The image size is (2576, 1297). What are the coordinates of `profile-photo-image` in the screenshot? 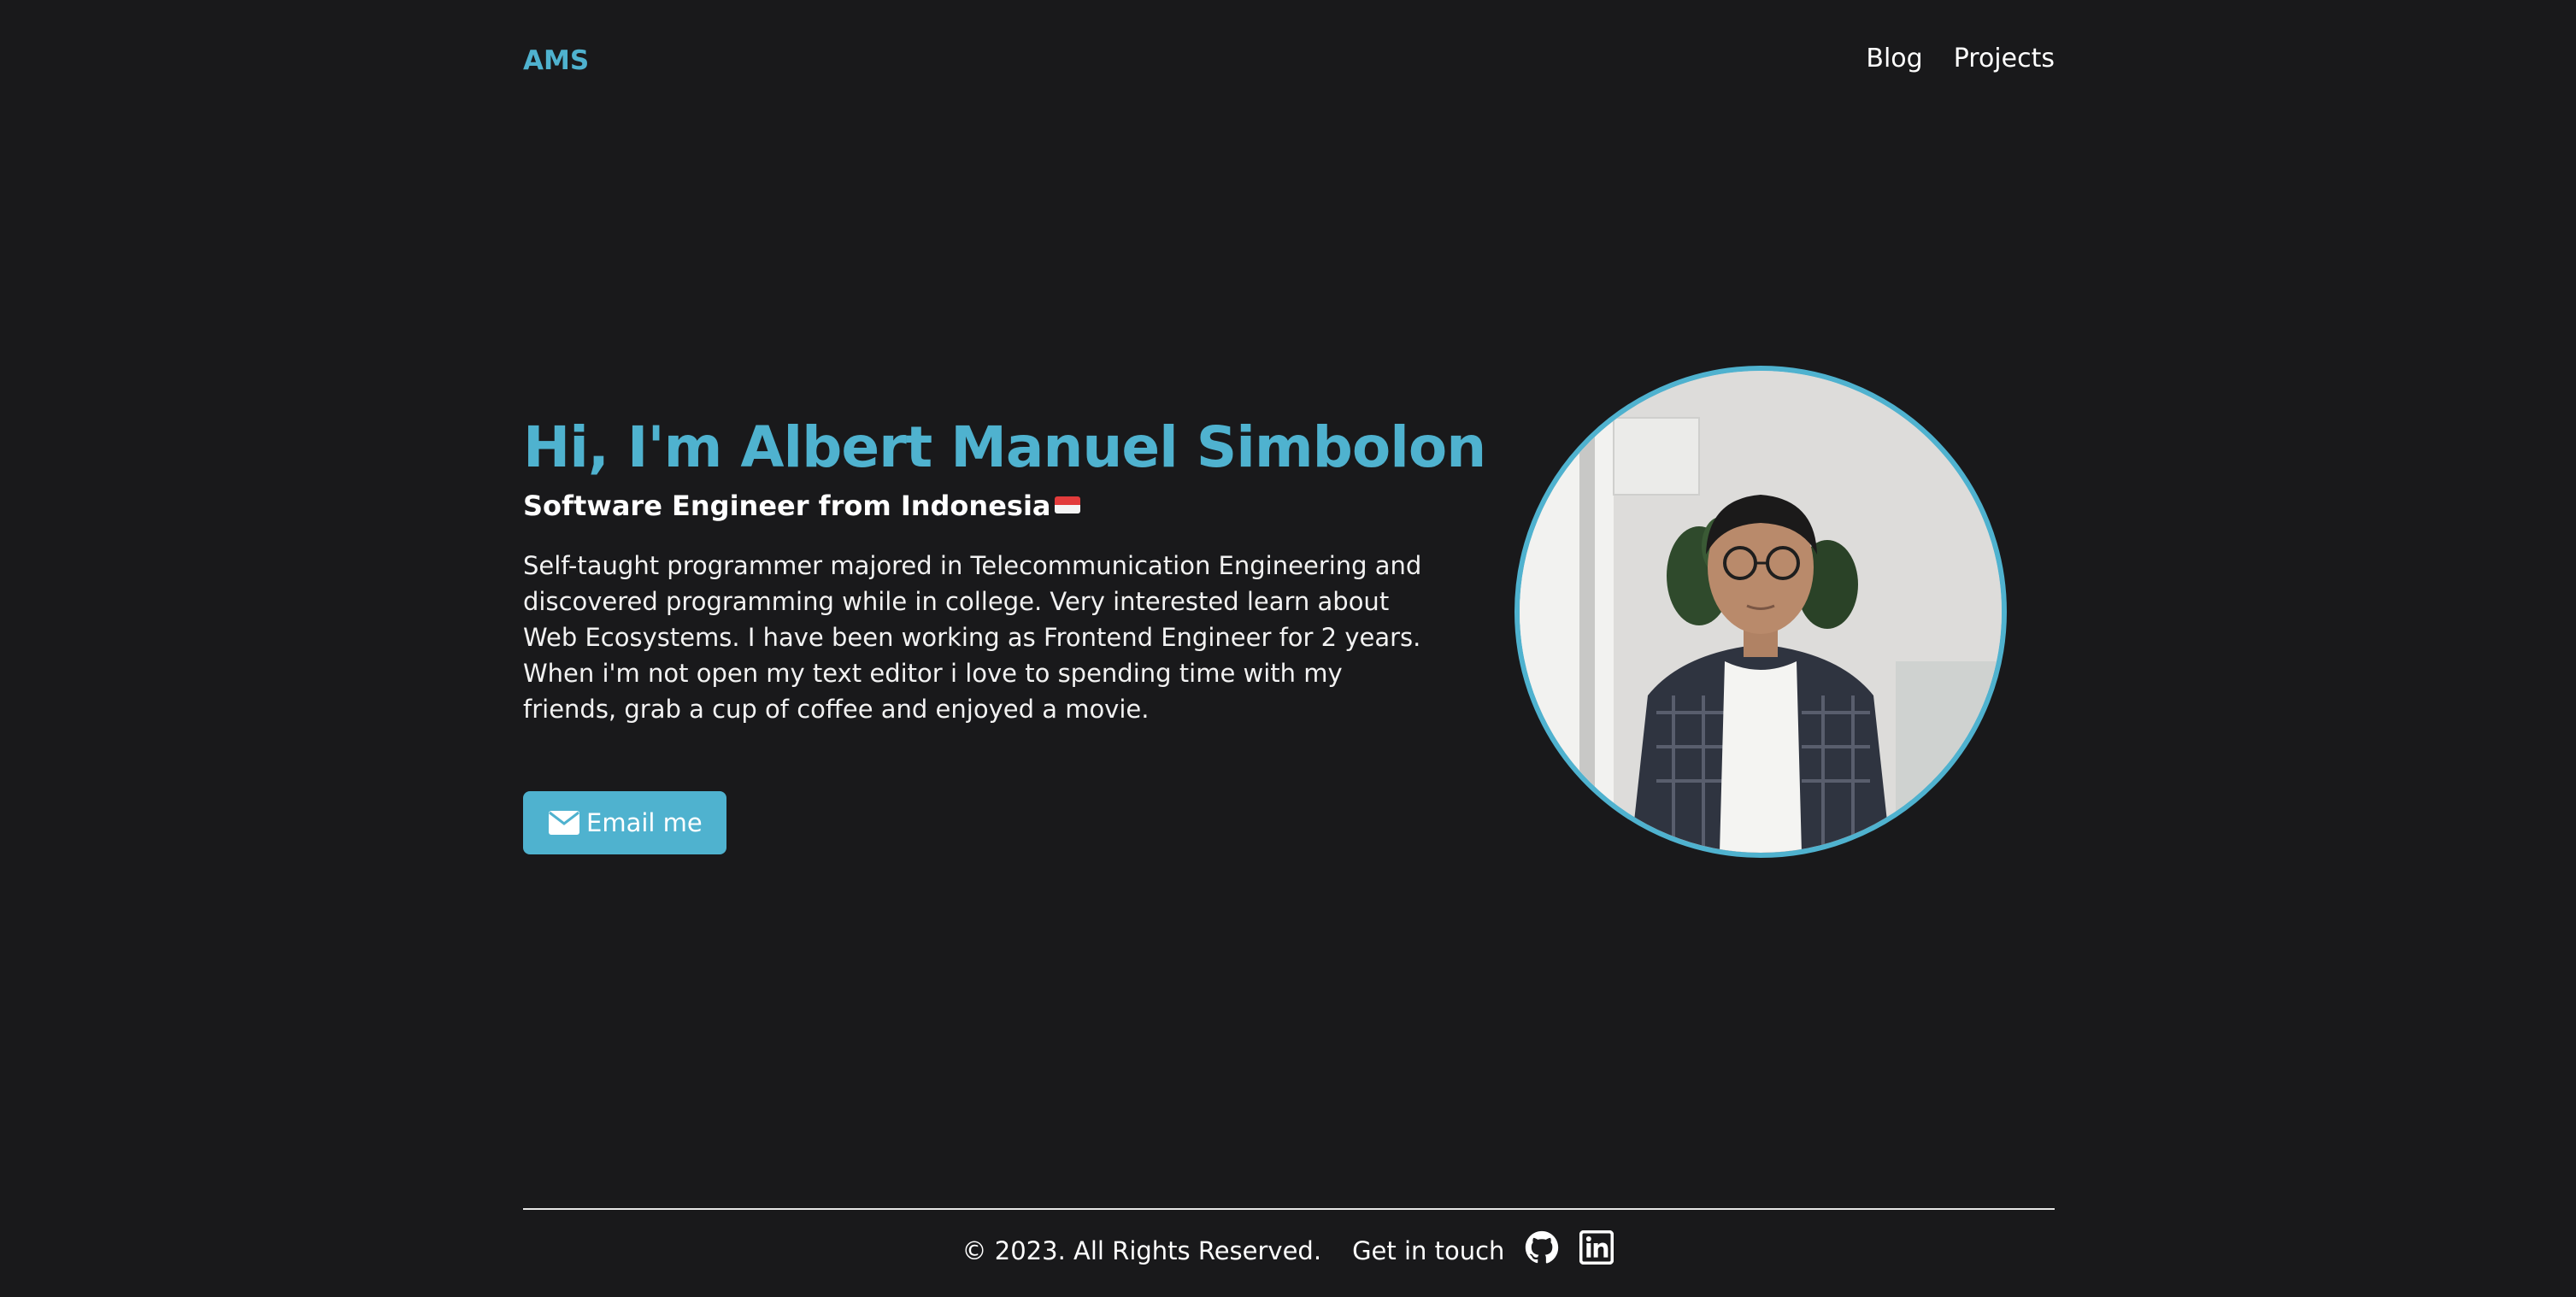 It's located at (1761, 612).